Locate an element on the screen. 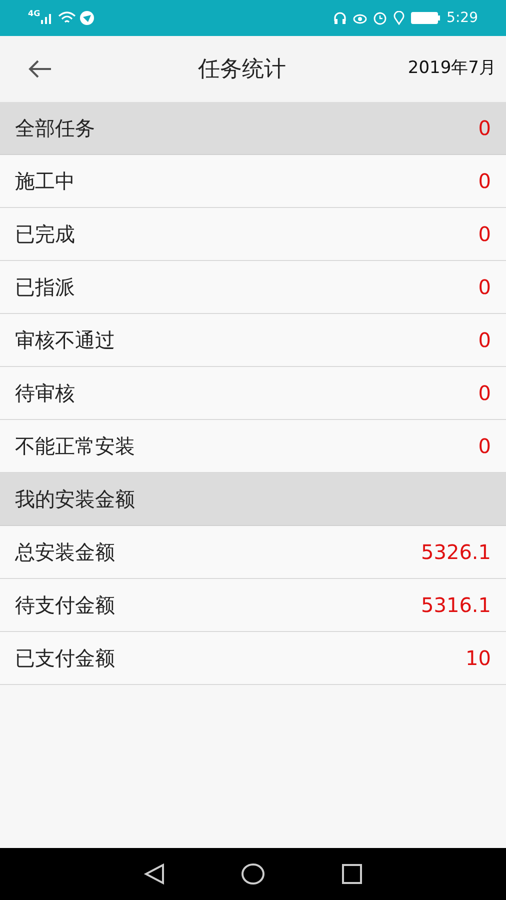 The height and width of the screenshot is (900, 506). headphones-icon is located at coordinates (339, 18).